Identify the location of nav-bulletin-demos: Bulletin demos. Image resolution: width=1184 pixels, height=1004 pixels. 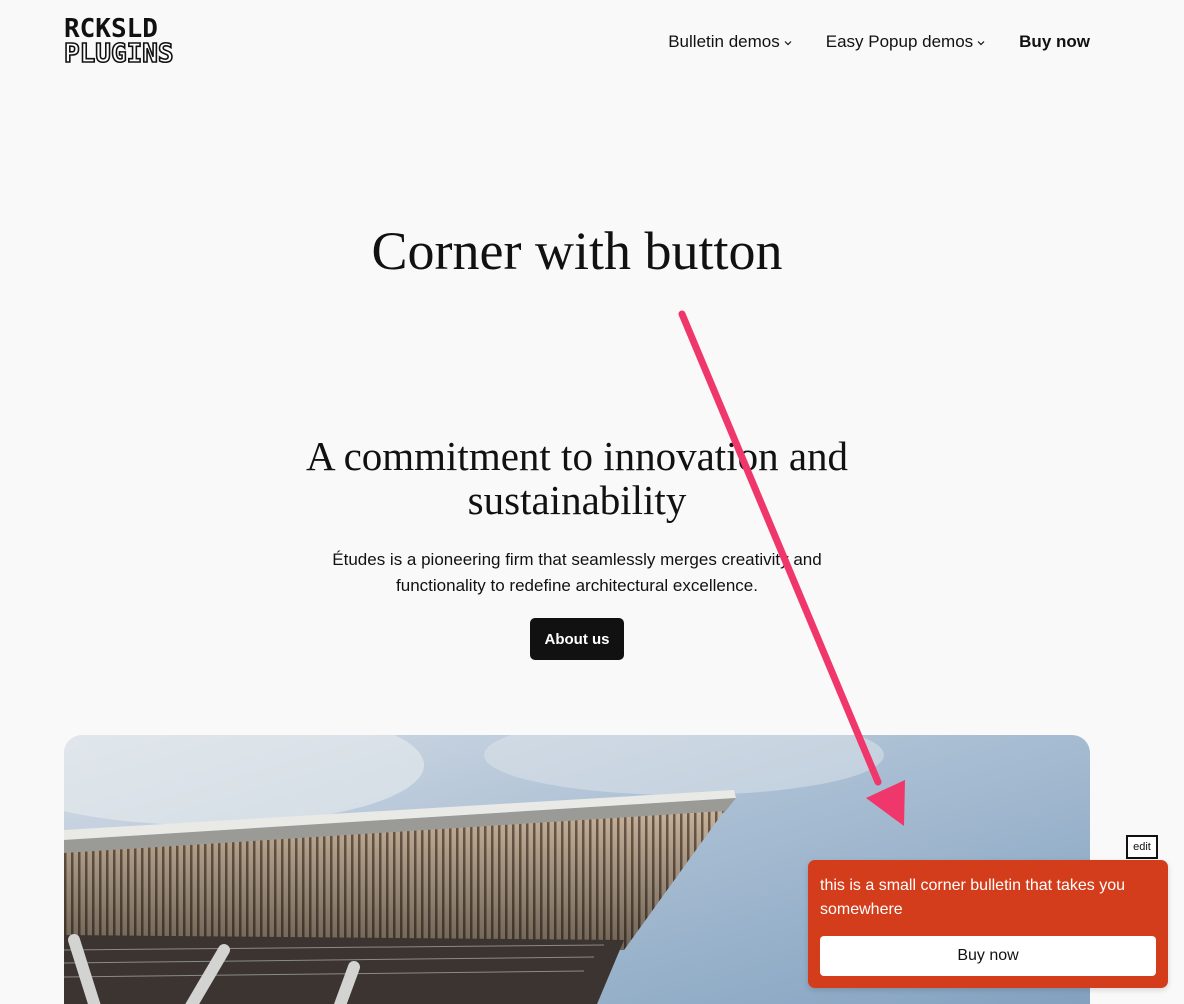
(730, 42).